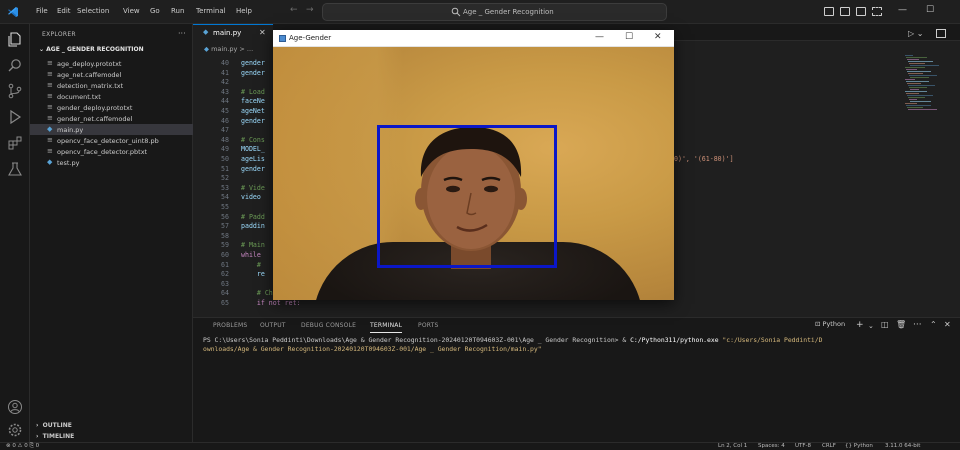 This screenshot has width=960, height=450. What do you see at coordinates (253, 187) in the screenshot?
I see `code-line: # Vide` at bounding box center [253, 187].